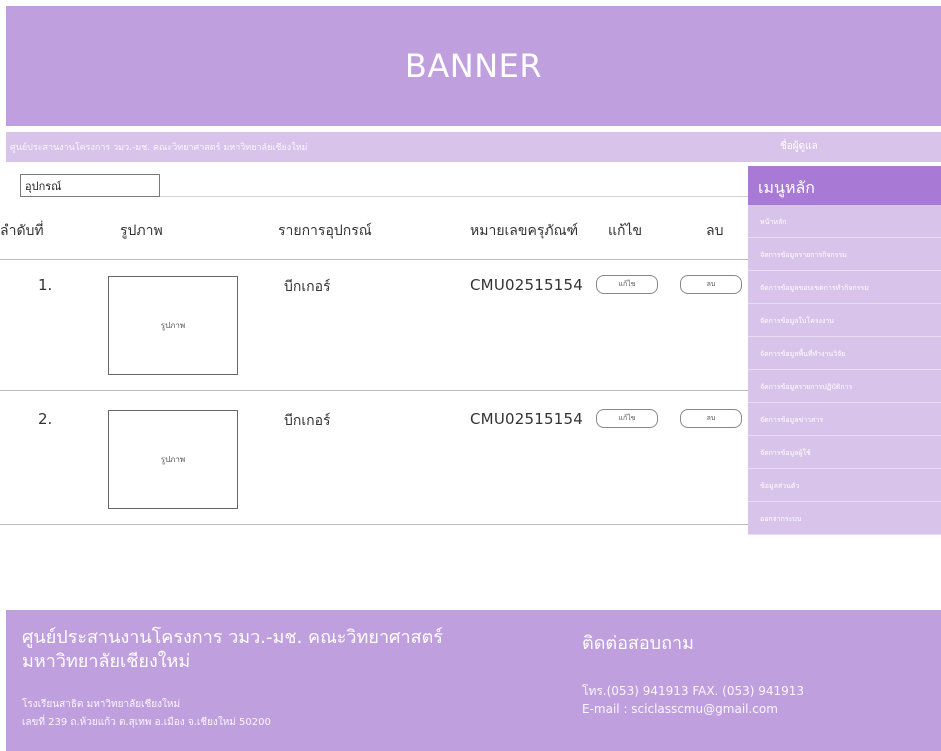 This screenshot has height=751, width=941. What do you see at coordinates (844, 254) in the screenshot?
I see `menu-item-activities: จัดการข้อมูลรายการกิจกรรม` at bounding box center [844, 254].